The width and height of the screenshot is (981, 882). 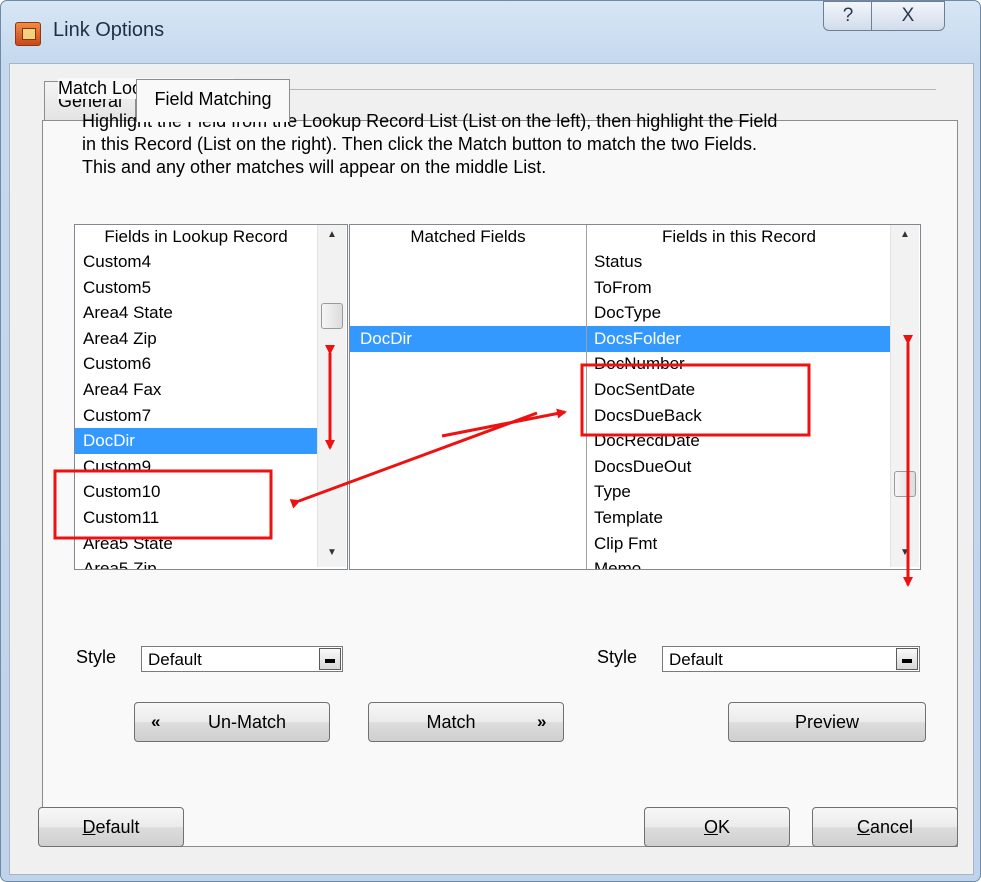 I want to click on record-field-cell: Type, so click(x=612, y=492).